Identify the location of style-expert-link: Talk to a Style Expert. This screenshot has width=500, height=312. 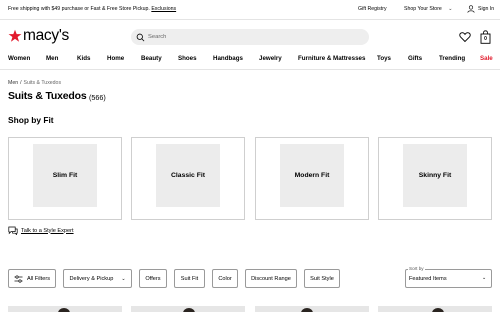
(41, 230).